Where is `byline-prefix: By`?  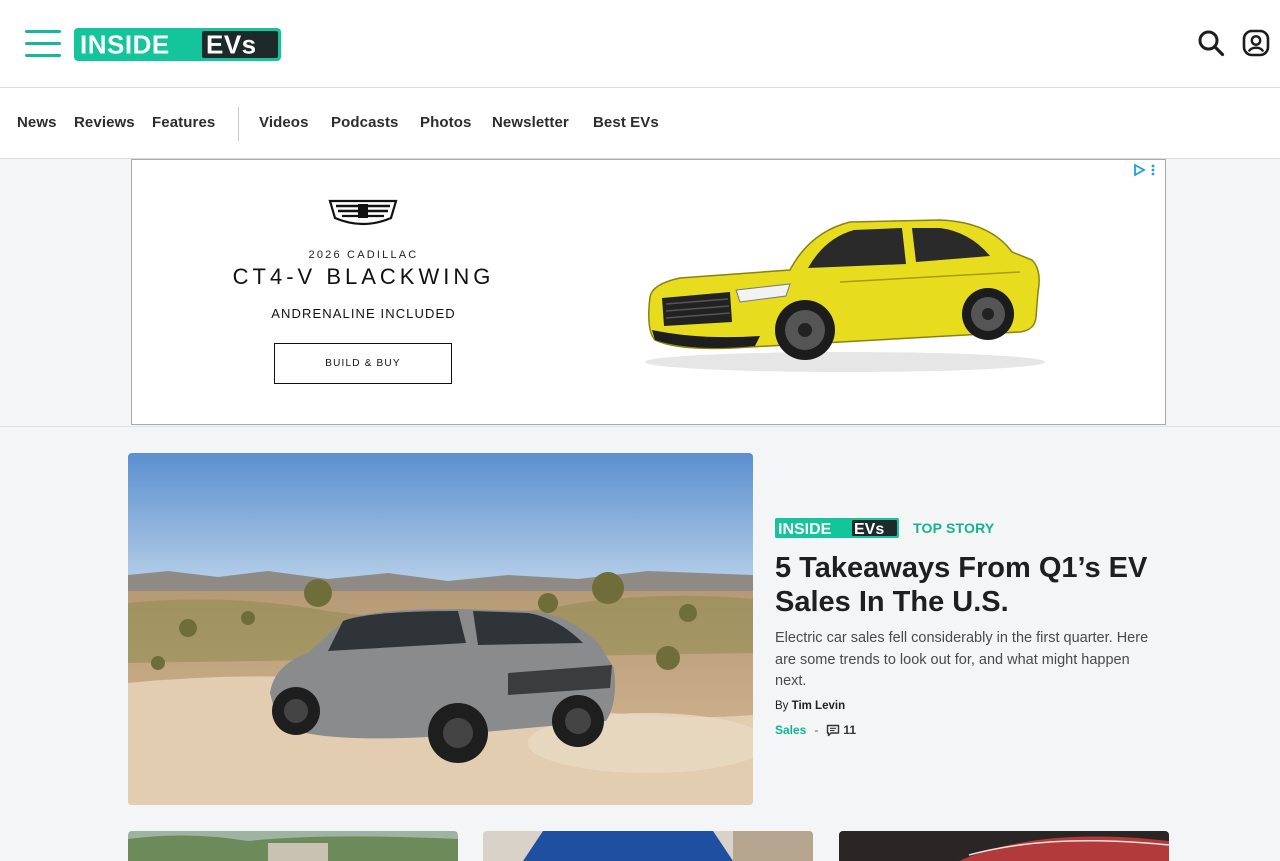 byline-prefix: By is located at coordinates (782, 706).